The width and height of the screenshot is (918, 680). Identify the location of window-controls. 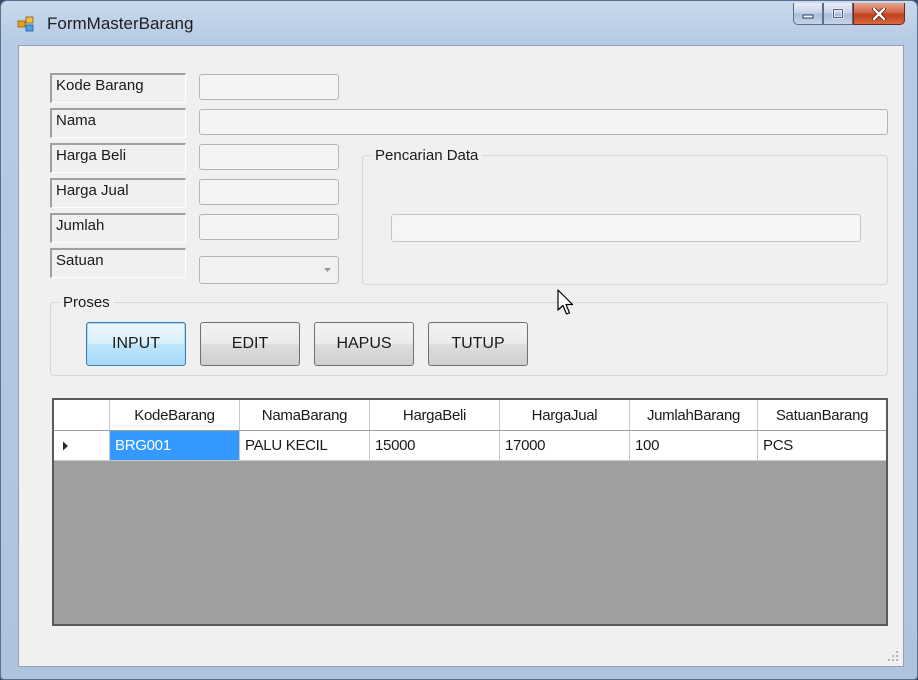
(849, 15).